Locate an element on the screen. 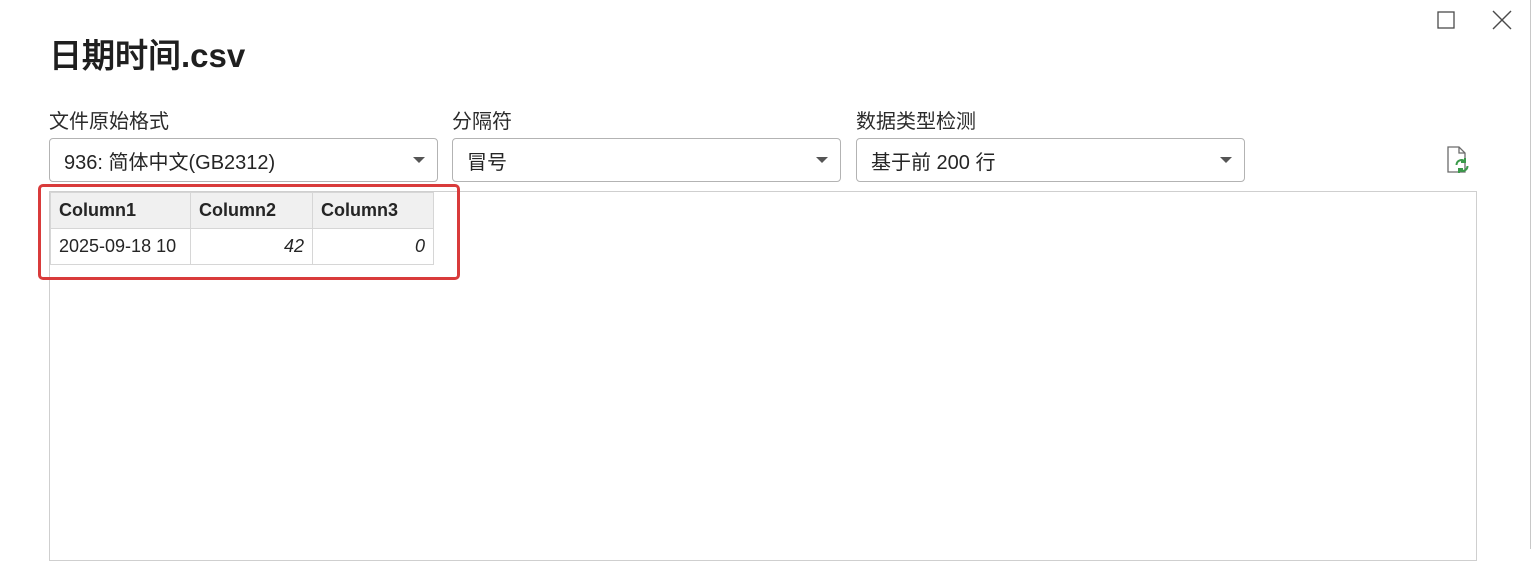 This screenshot has height=561, width=1534. file-origin-select: 936: 简体中文(GB2312) is located at coordinates (243, 160).